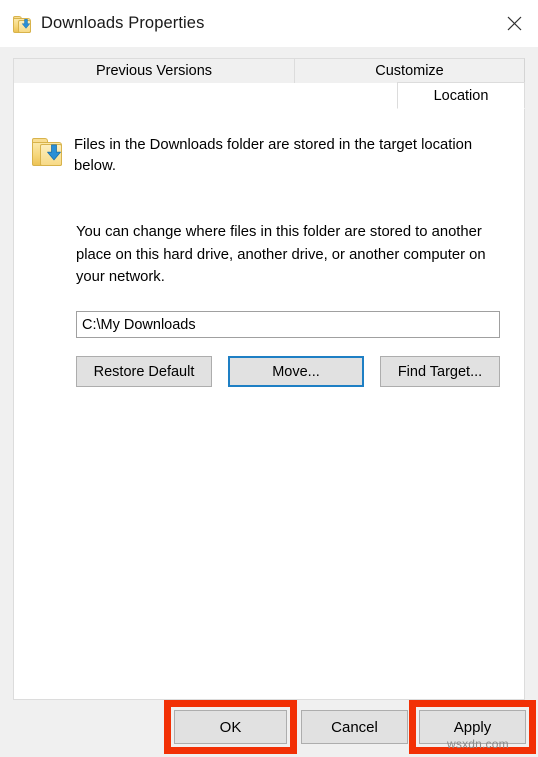 The height and width of the screenshot is (757, 538). I want to click on ok-button: OK, so click(230, 727).